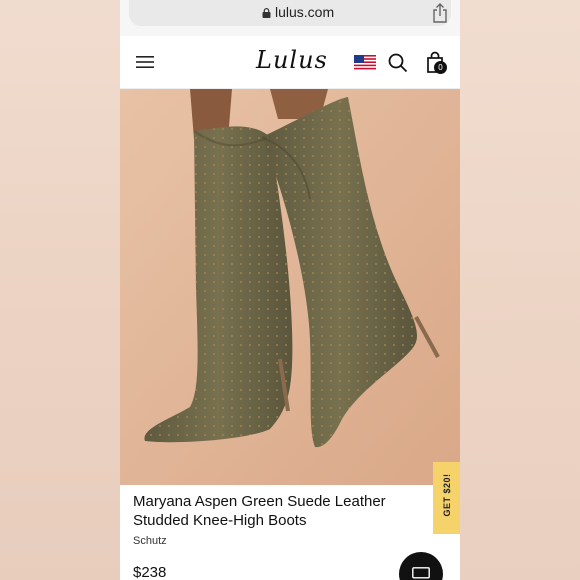 The image size is (580, 580). What do you see at coordinates (398, 63) in the screenshot?
I see `search-icon` at bounding box center [398, 63].